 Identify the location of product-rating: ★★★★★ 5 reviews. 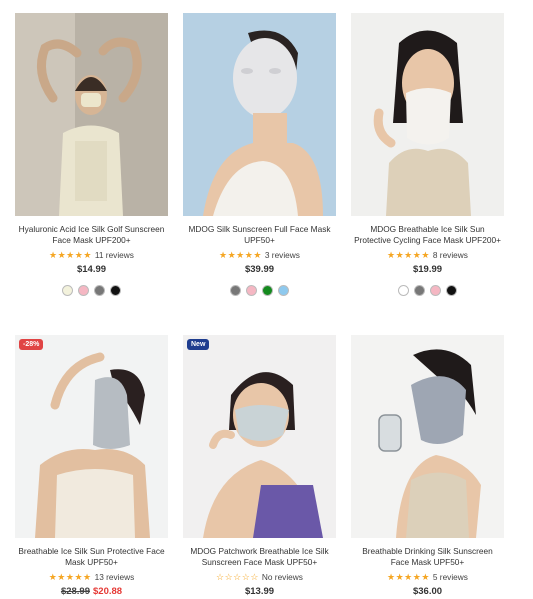
(427, 577).